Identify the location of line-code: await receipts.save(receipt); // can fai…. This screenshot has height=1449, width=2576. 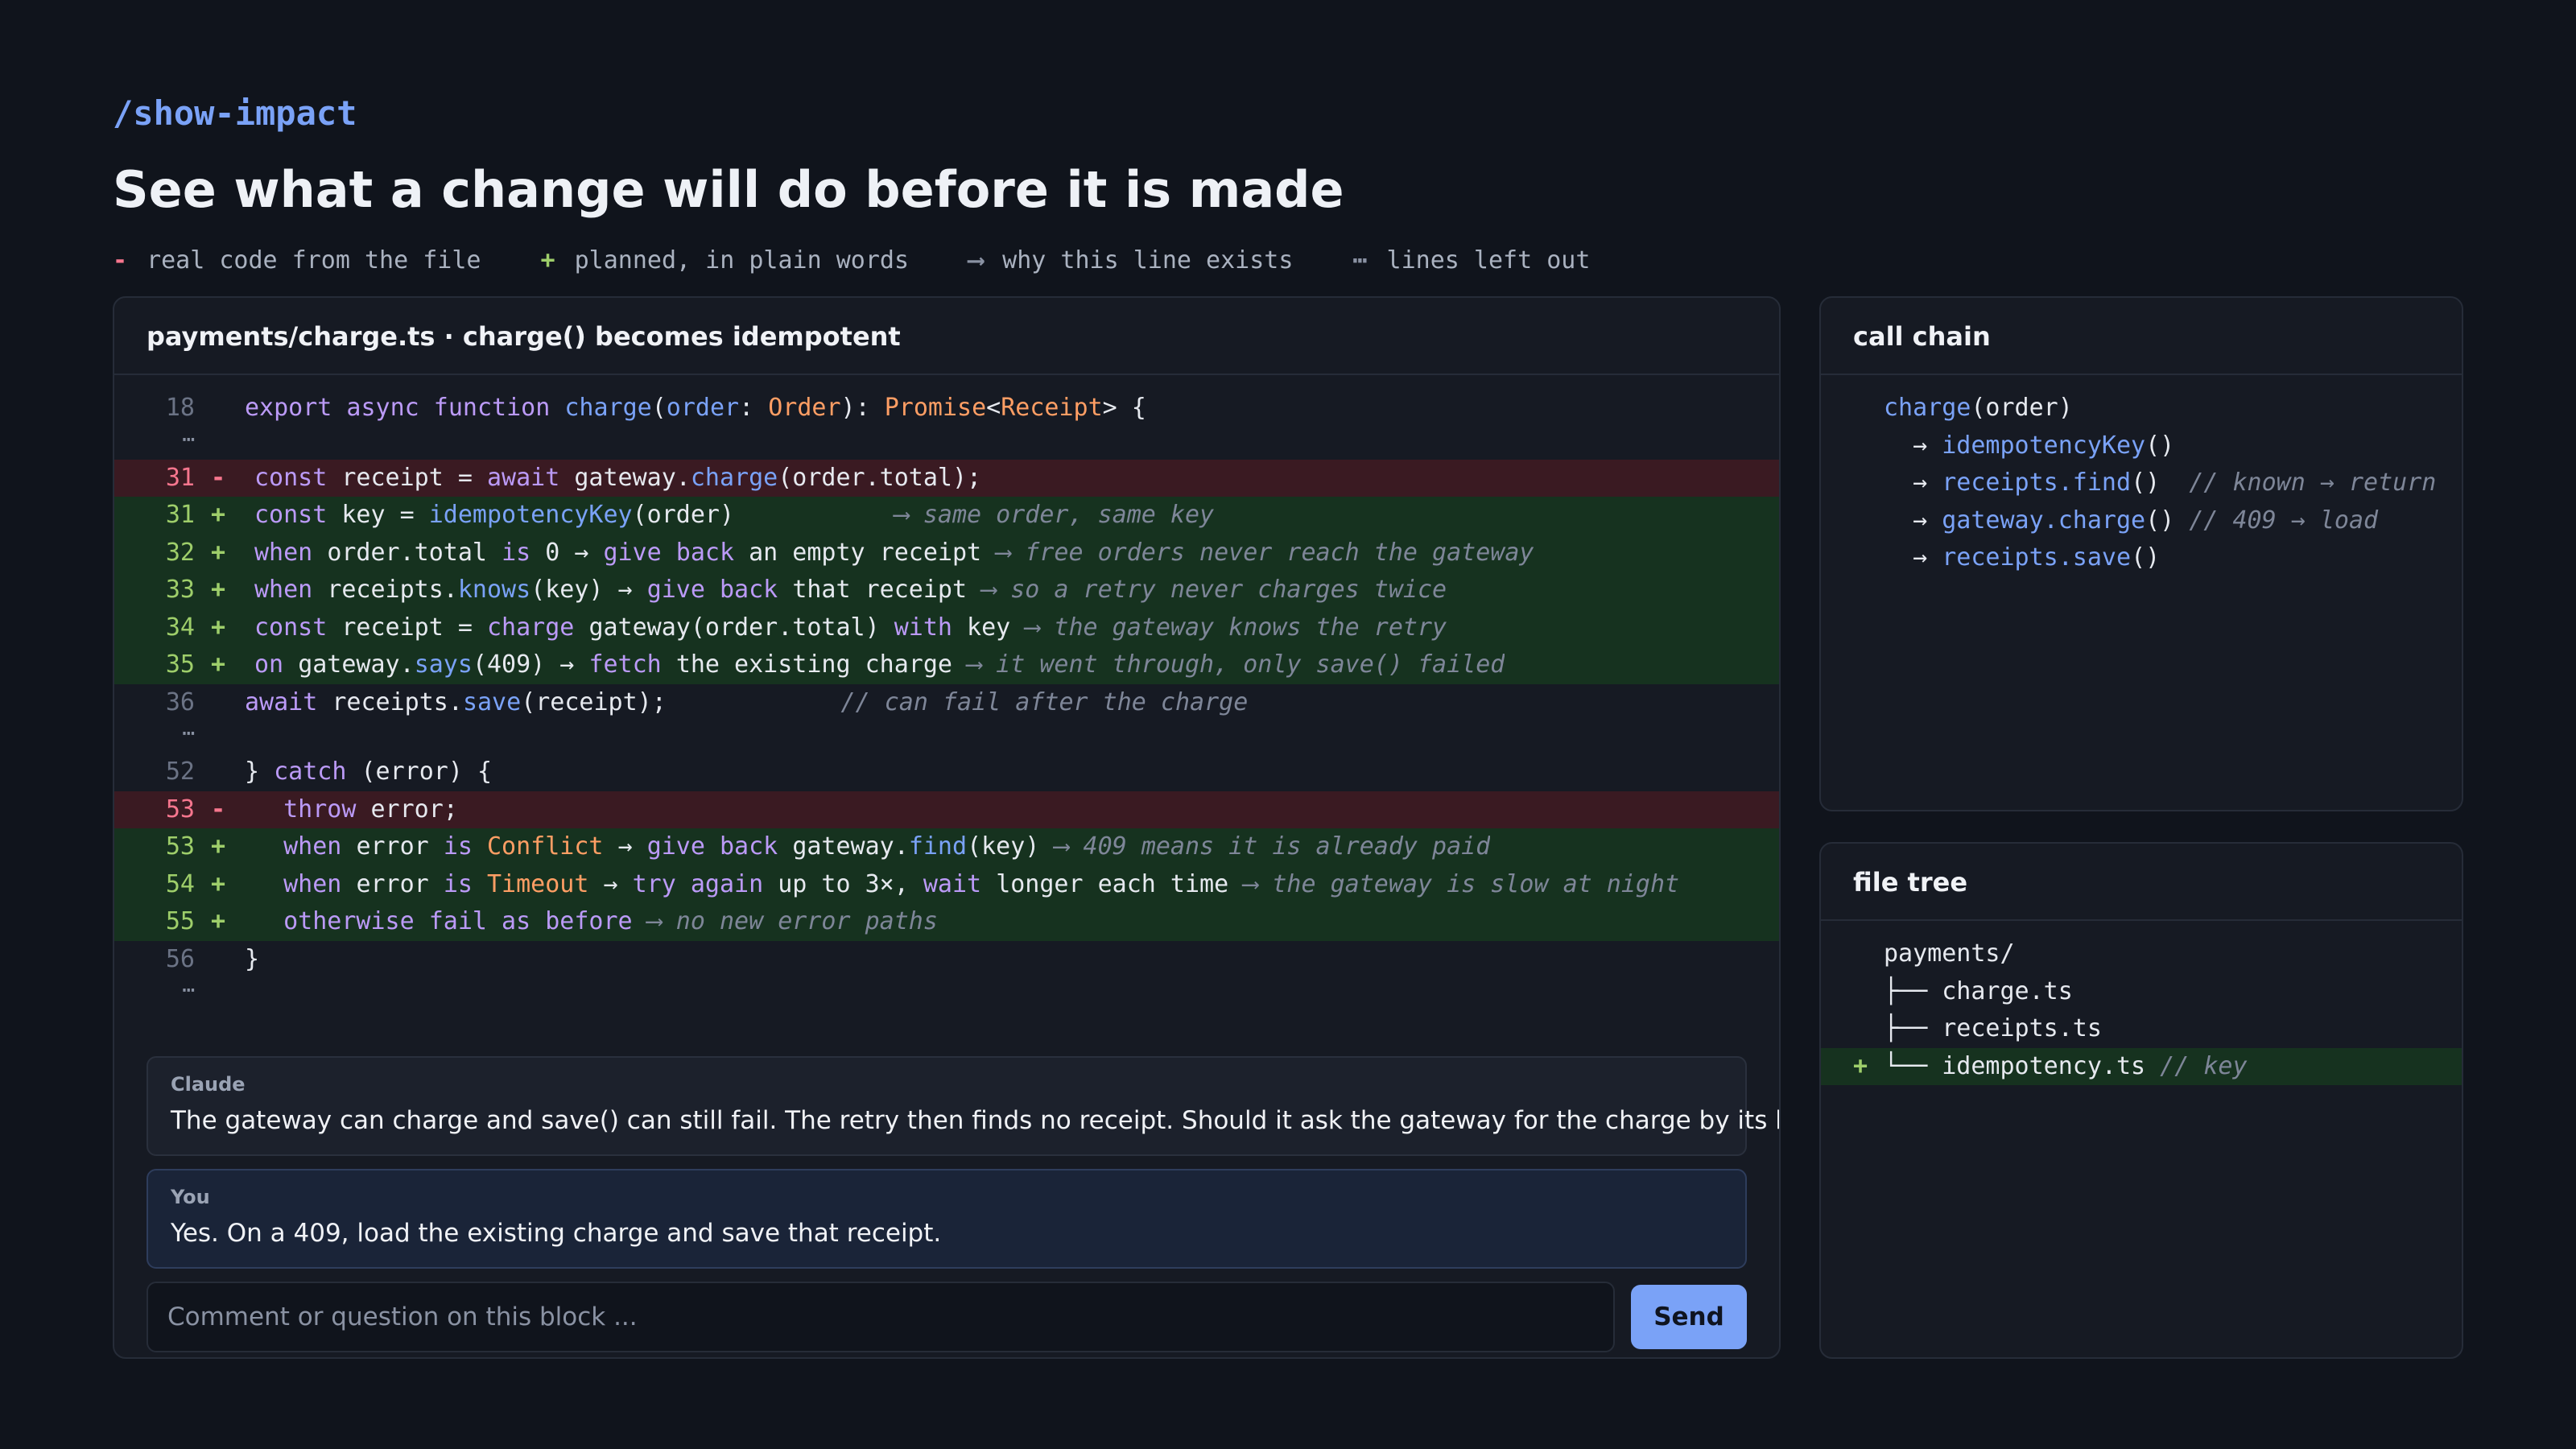
(721, 703).